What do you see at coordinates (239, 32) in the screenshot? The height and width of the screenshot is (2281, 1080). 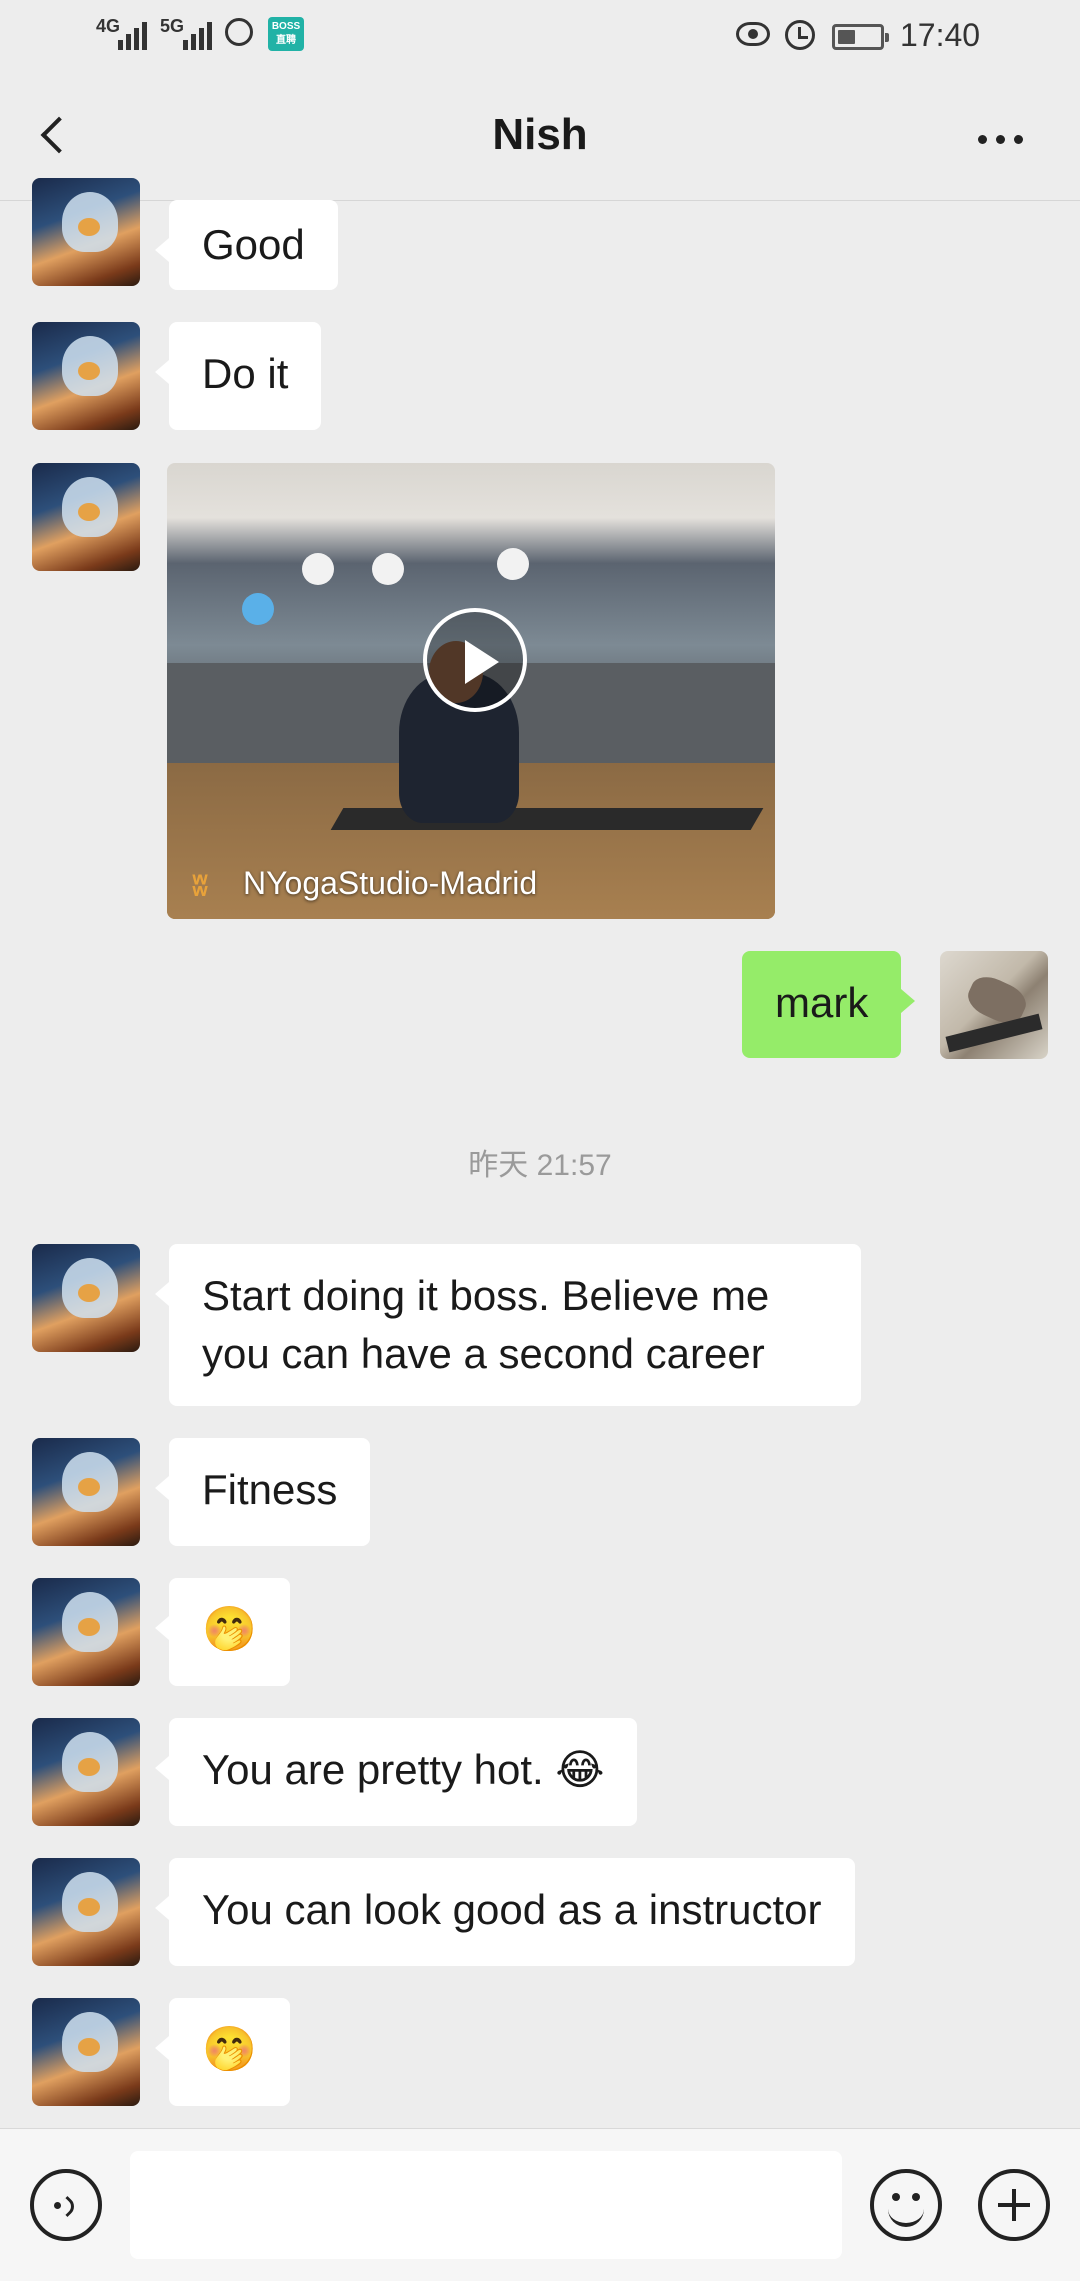 I see `whatsapp-icon` at bounding box center [239, 32].